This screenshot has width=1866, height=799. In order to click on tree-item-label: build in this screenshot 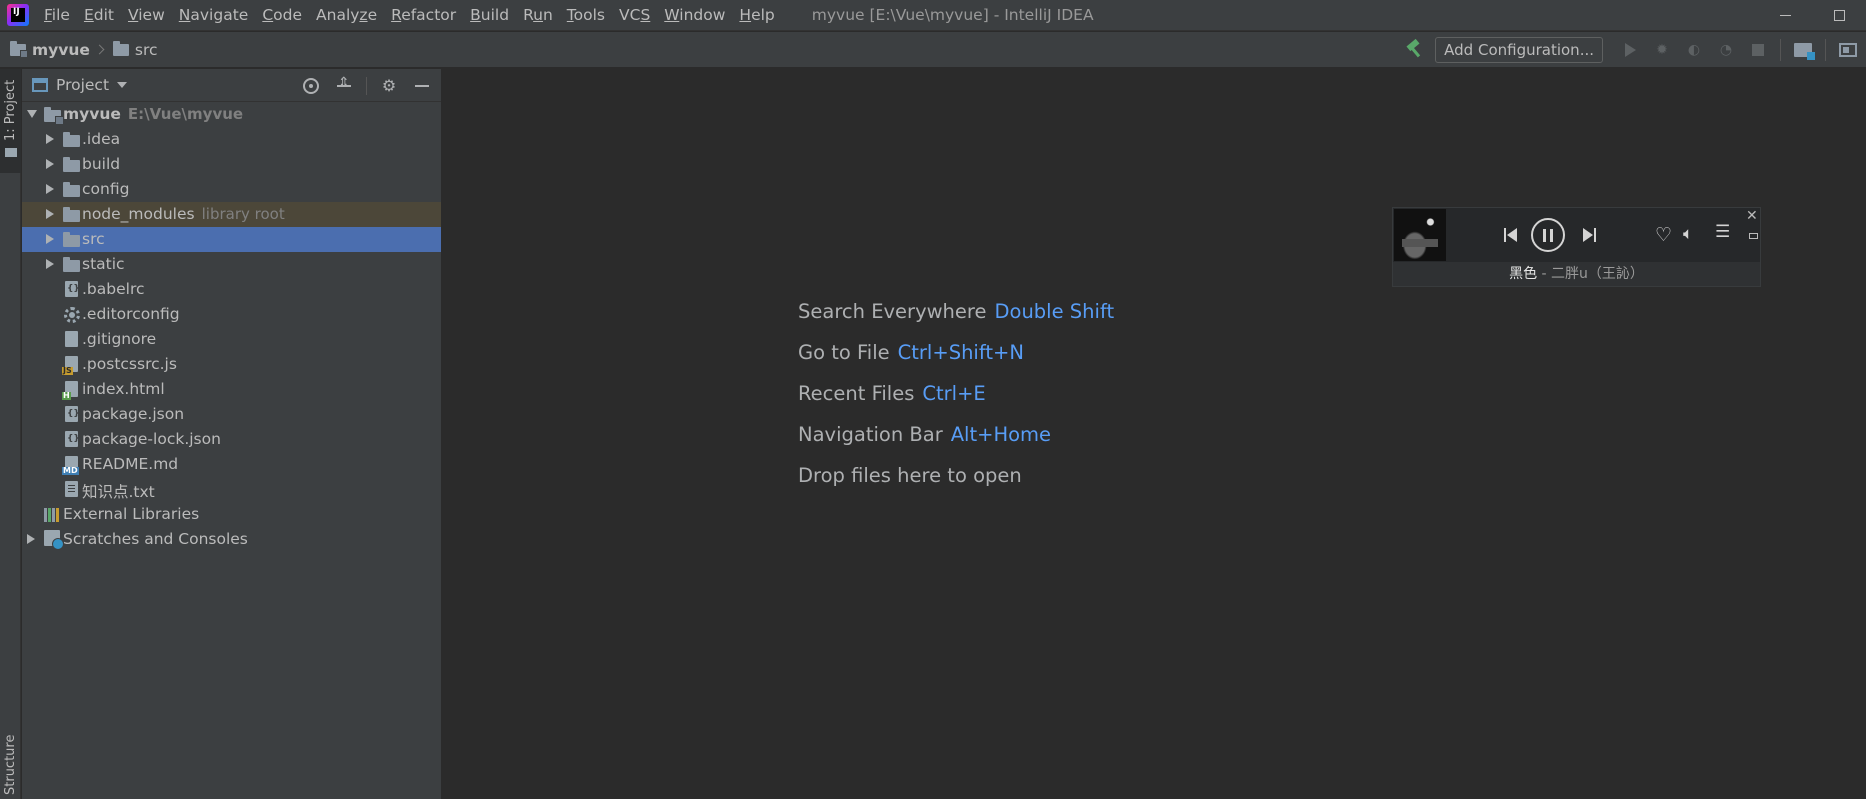, I will do `click(101, 164)`.